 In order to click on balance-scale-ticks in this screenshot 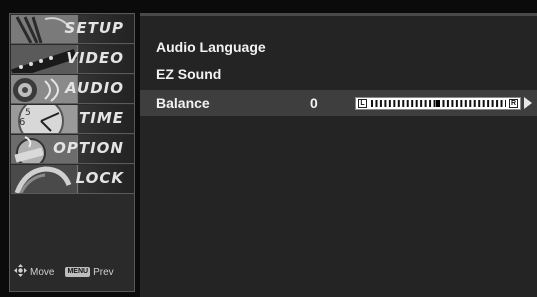, I will do `click(438, 103)`.